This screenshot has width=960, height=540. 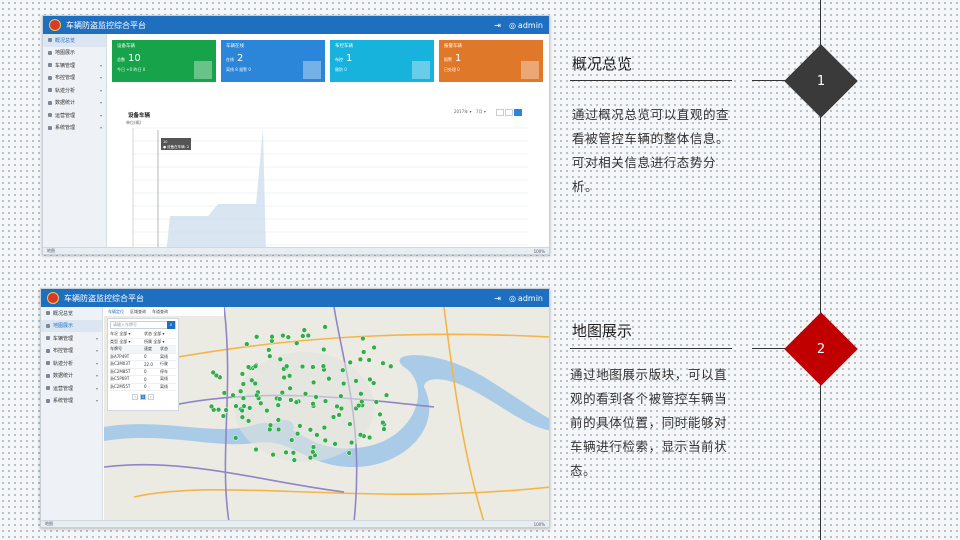 I want to click on view-toggle-buttons, so click(x=509, y=112).